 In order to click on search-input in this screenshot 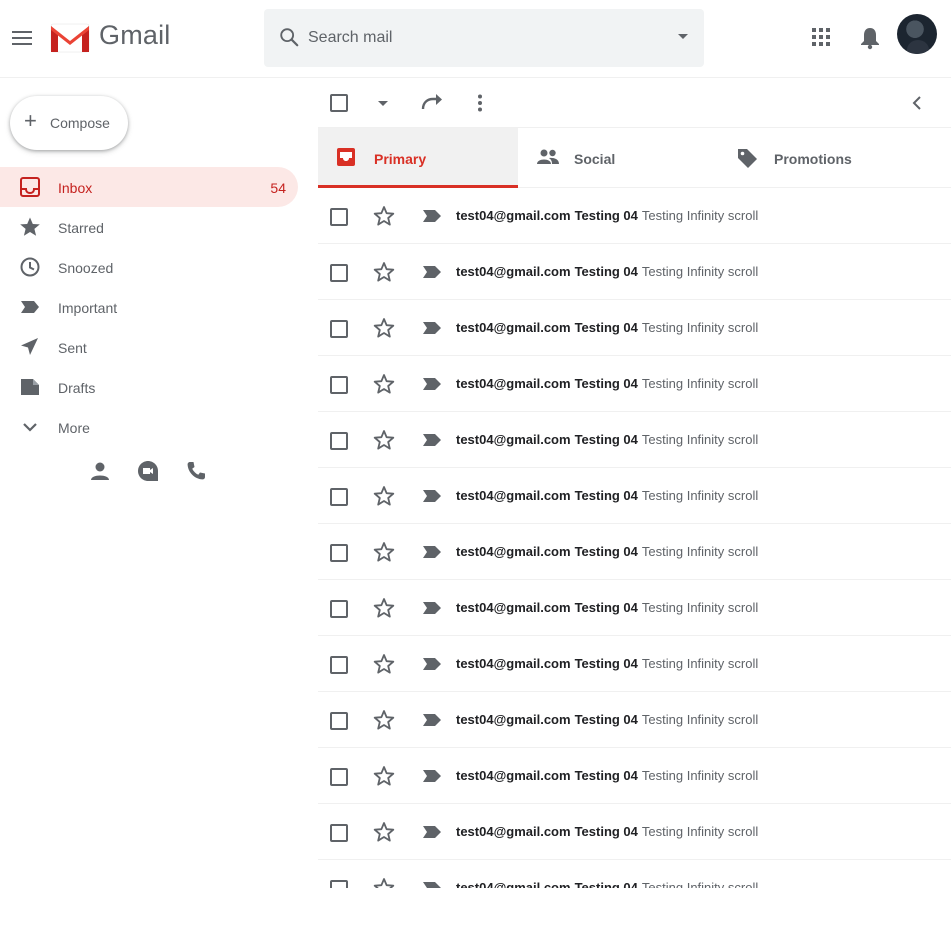, I will do `click(483, 38)`.